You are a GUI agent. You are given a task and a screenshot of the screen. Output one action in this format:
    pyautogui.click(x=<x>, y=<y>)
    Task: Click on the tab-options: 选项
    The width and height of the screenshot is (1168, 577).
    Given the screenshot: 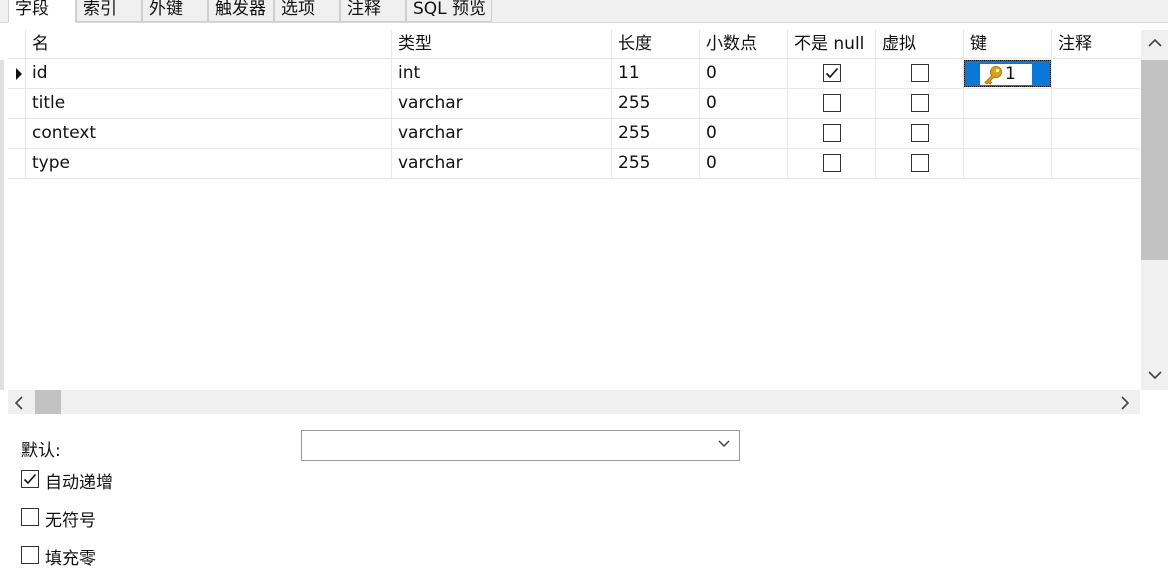 What is the action you would take?
    pyautogui.click(x=307, y=11)
    